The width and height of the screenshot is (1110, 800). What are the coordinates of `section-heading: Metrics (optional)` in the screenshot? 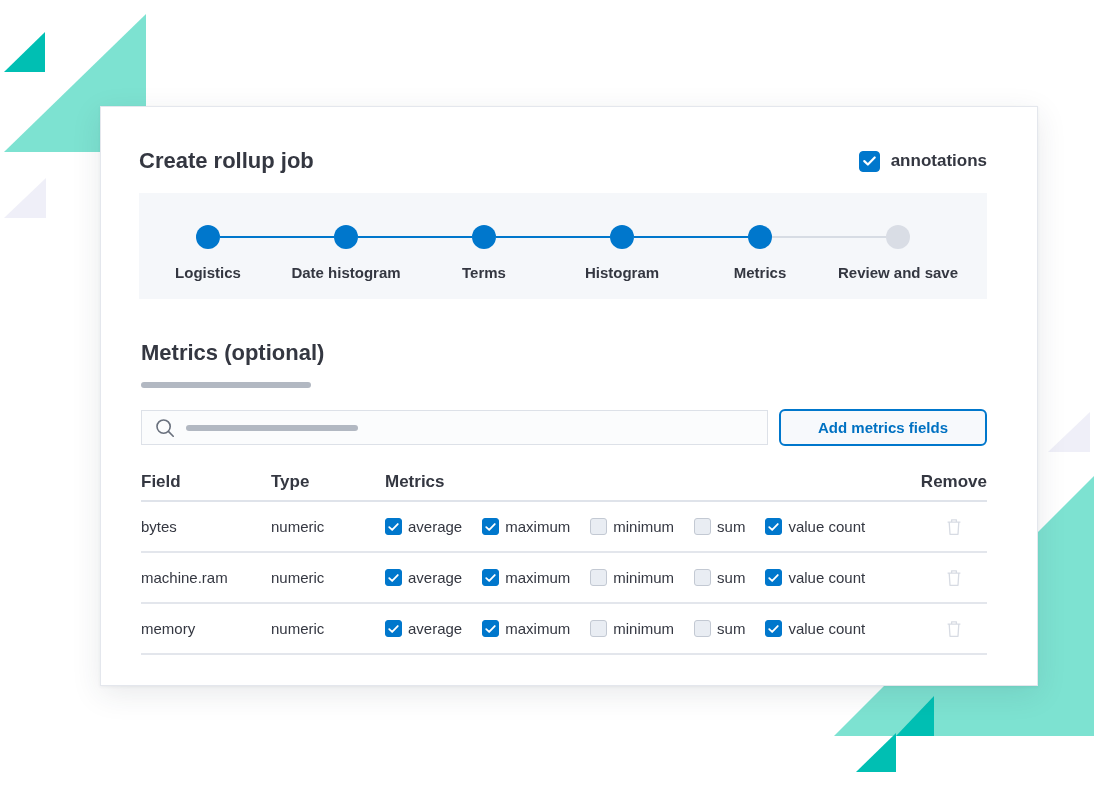 It's located at (233, 353).